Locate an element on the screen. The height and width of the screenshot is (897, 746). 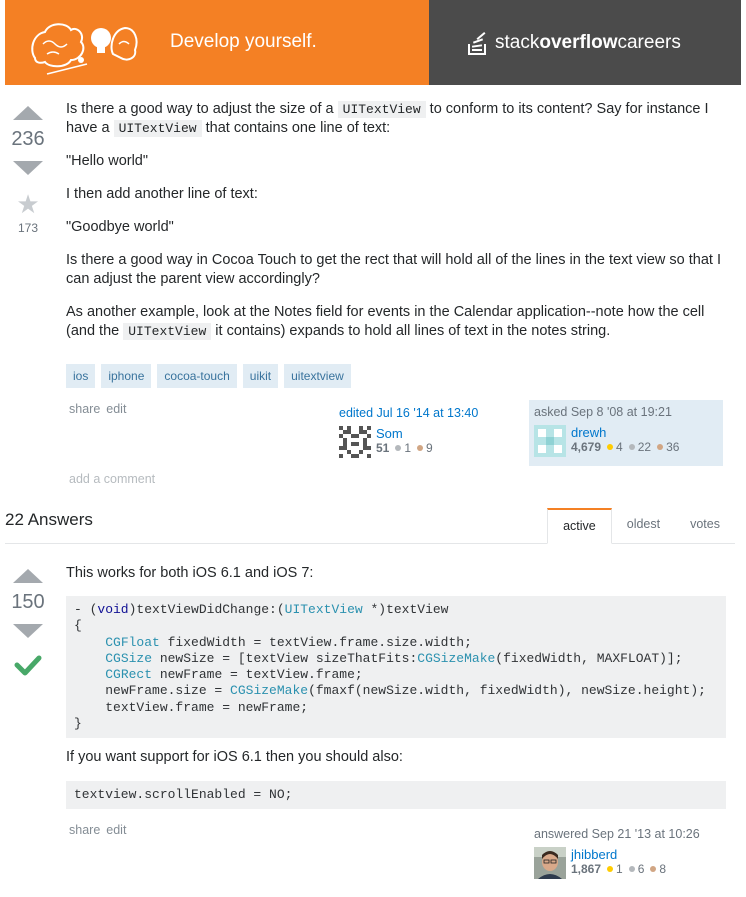
answers-count: 22 Answers is located at coordinates (49, 519).